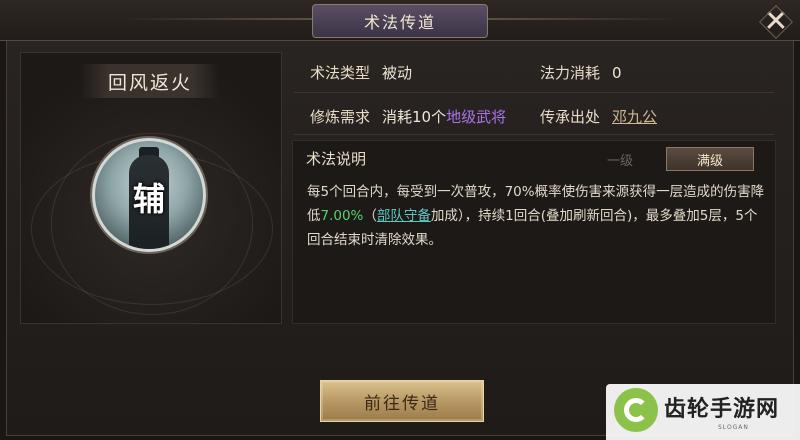 The width and height of the screenshot is (800, 440). I want to click on skill-type-row: 术法类型 被动, so click(361, 72).